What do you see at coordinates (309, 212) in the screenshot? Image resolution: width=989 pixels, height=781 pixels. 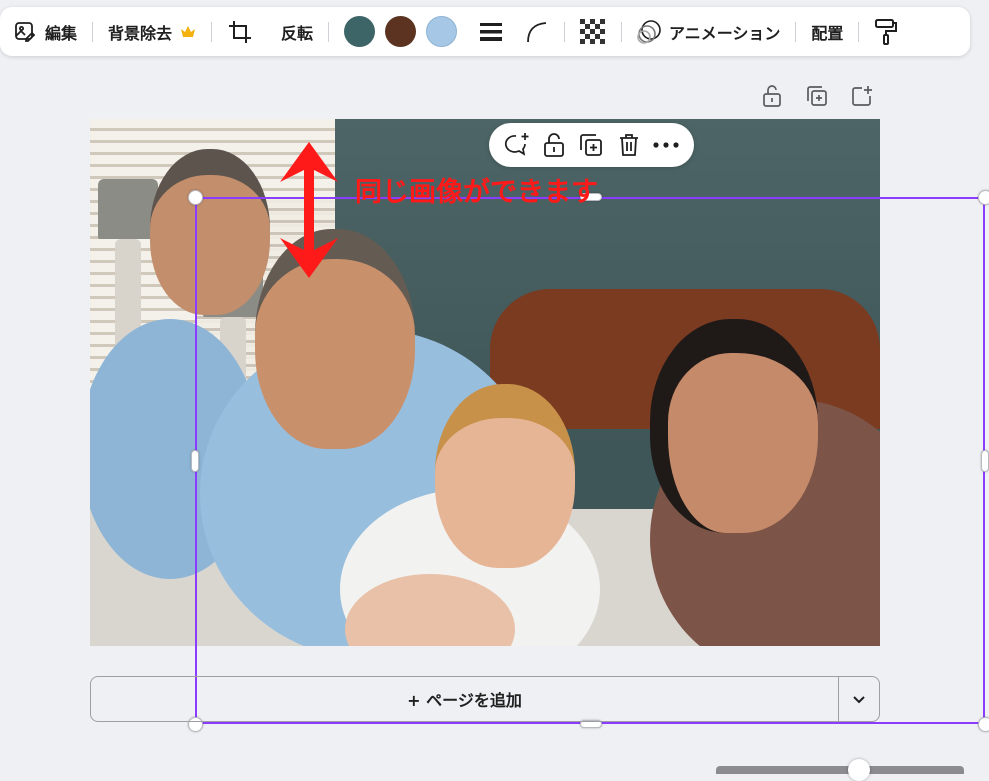 I see `double-arrow-annotation` at bounding box center [309, 212].